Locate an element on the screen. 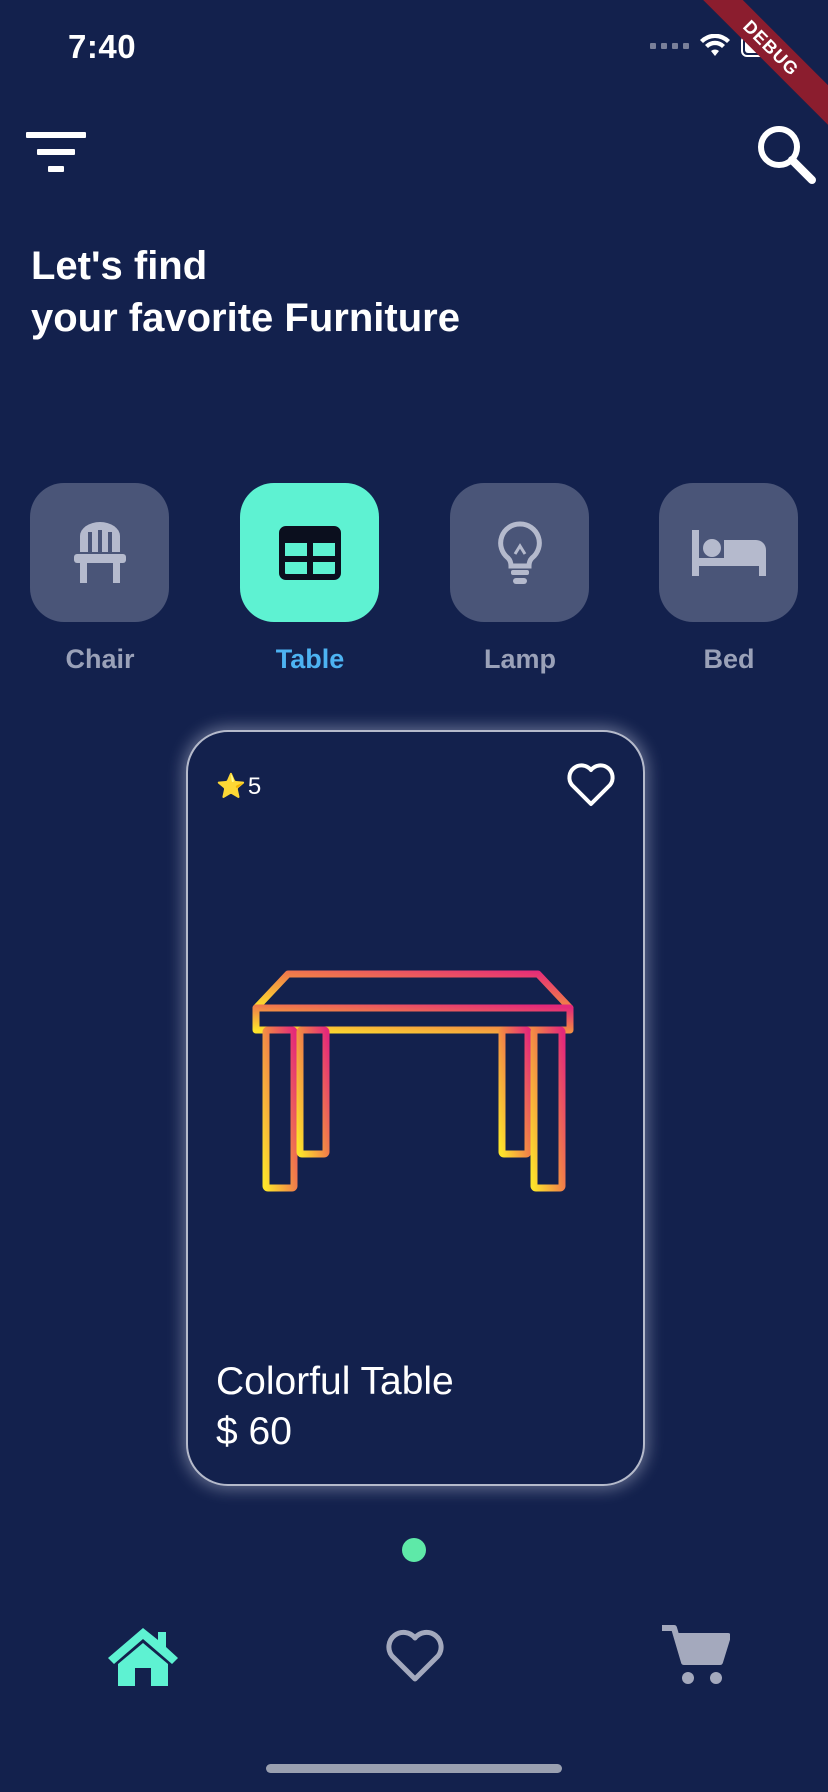 Image resolution: width=828 pixels, height=1792 pixels. product-rating: ⭐ 5 is located at coordinates (238, 786).